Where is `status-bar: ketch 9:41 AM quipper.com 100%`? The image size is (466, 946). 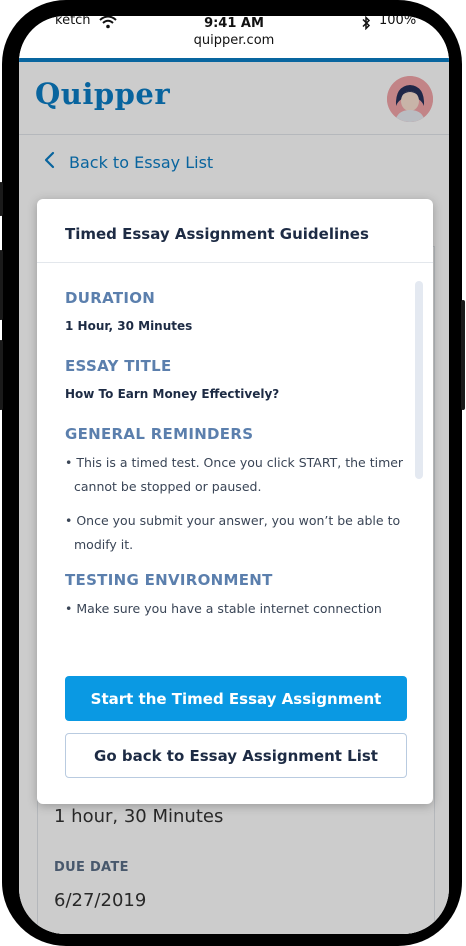
status-bar: ketch 9:41 AM quipper.com 100% is located at coordinates (234, 37).